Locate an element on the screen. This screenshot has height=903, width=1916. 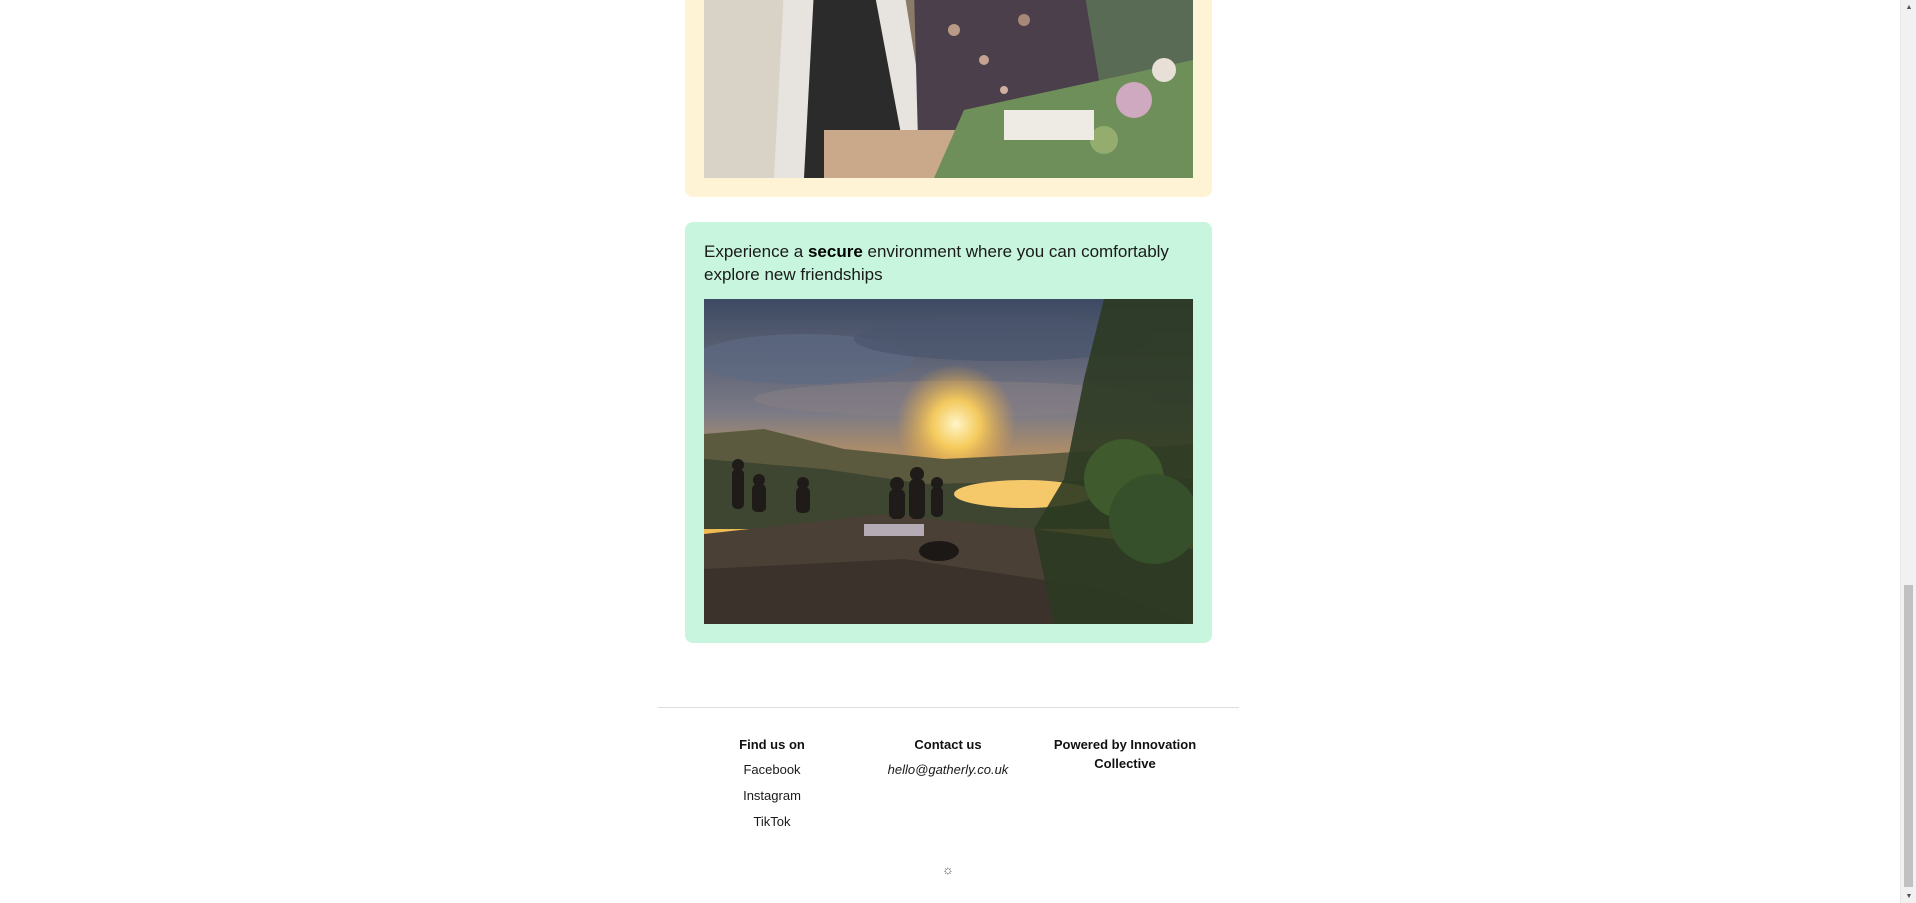
footer-contact: Contact us hello@gatherly.co.uk is located at coordinates (948, 760).